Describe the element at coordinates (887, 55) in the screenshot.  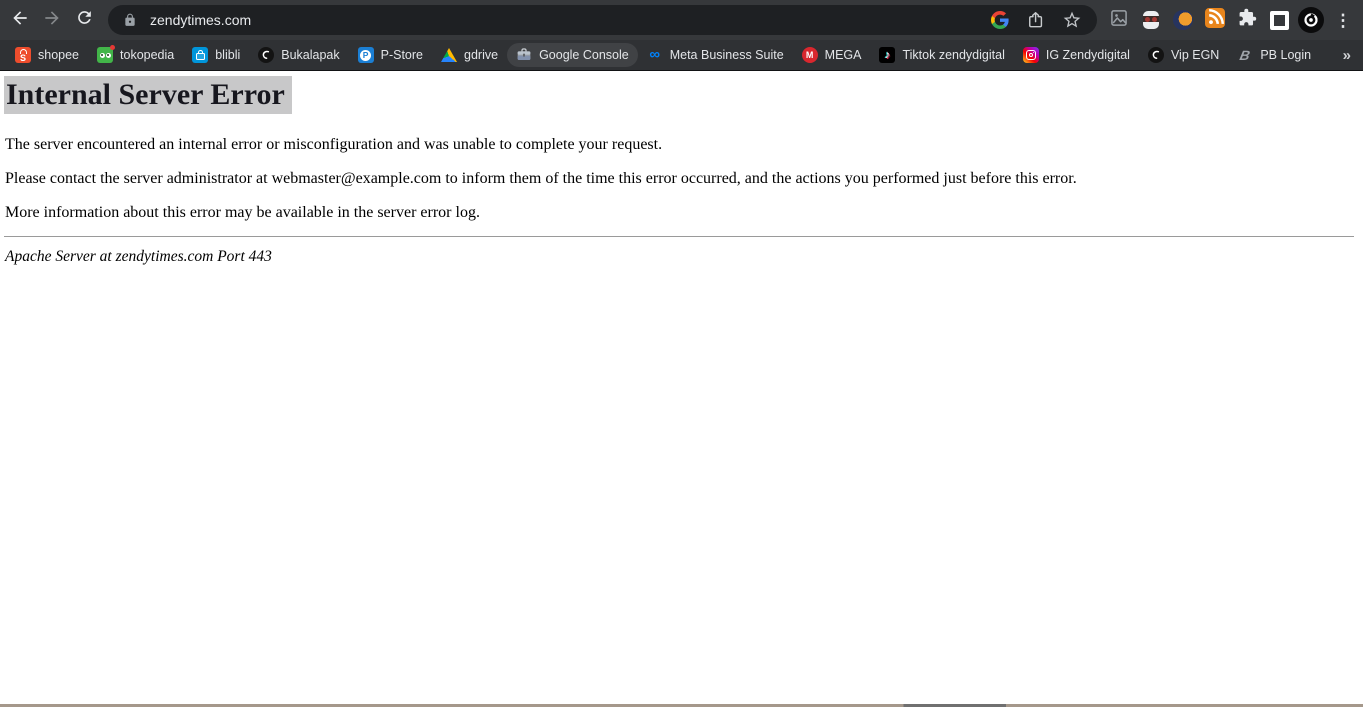
I see `tiktok-icon: ♪` at that location.